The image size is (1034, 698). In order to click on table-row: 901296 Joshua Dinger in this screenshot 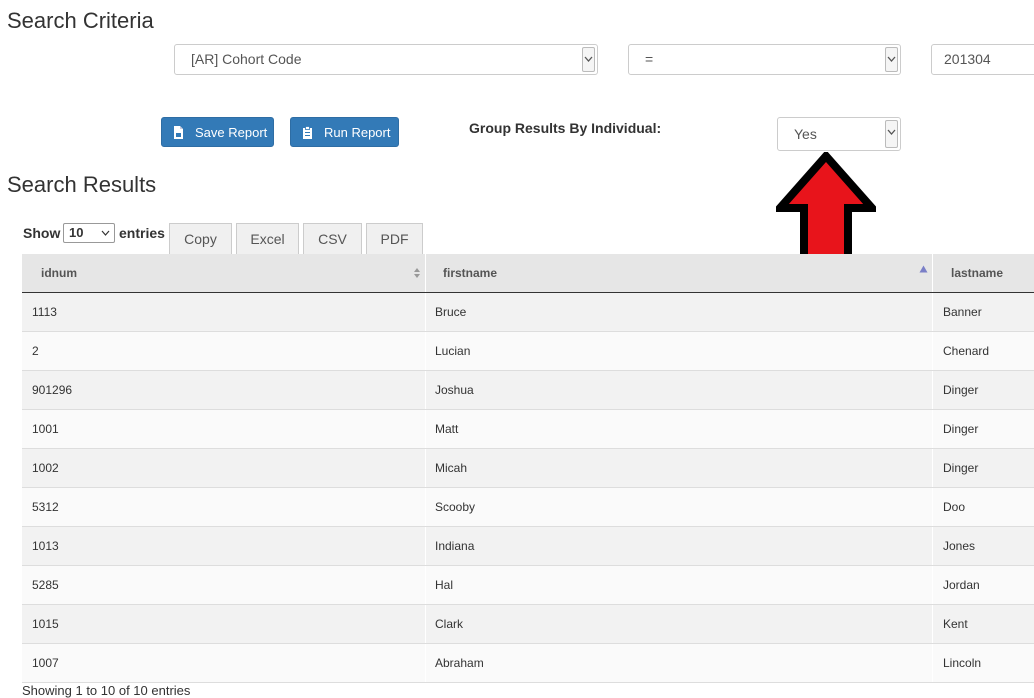, I will do `click(528, 390)`.